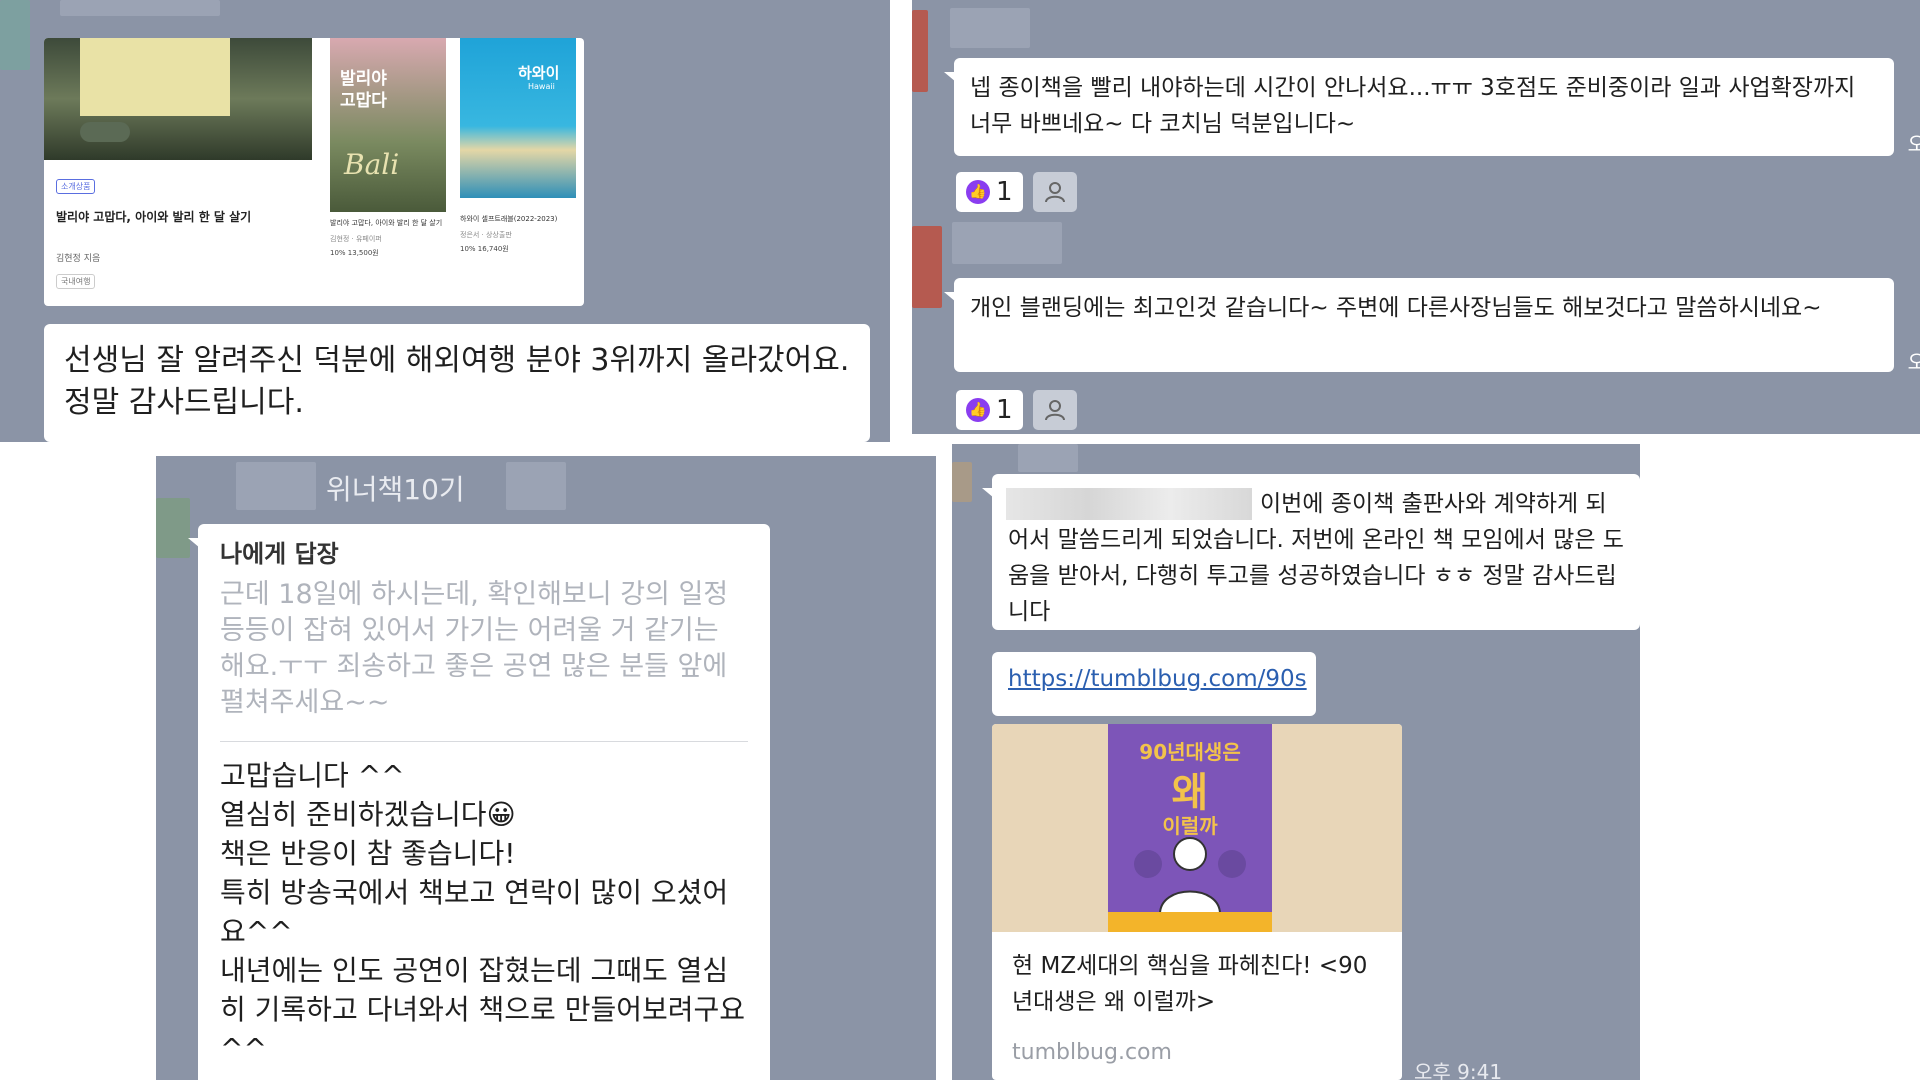 This screenshot has width=1920, height=1080. What do you see at coordinates (388, 125) in the screenshot?
I see `book-cover-bali: 발리야 고맙다 Bali` at bounding box center [388, 125].